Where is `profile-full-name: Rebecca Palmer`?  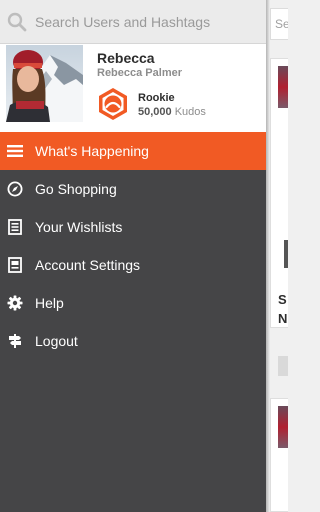 profile-full-name: Rebecca Palmer is located at coordinates (139, 73).